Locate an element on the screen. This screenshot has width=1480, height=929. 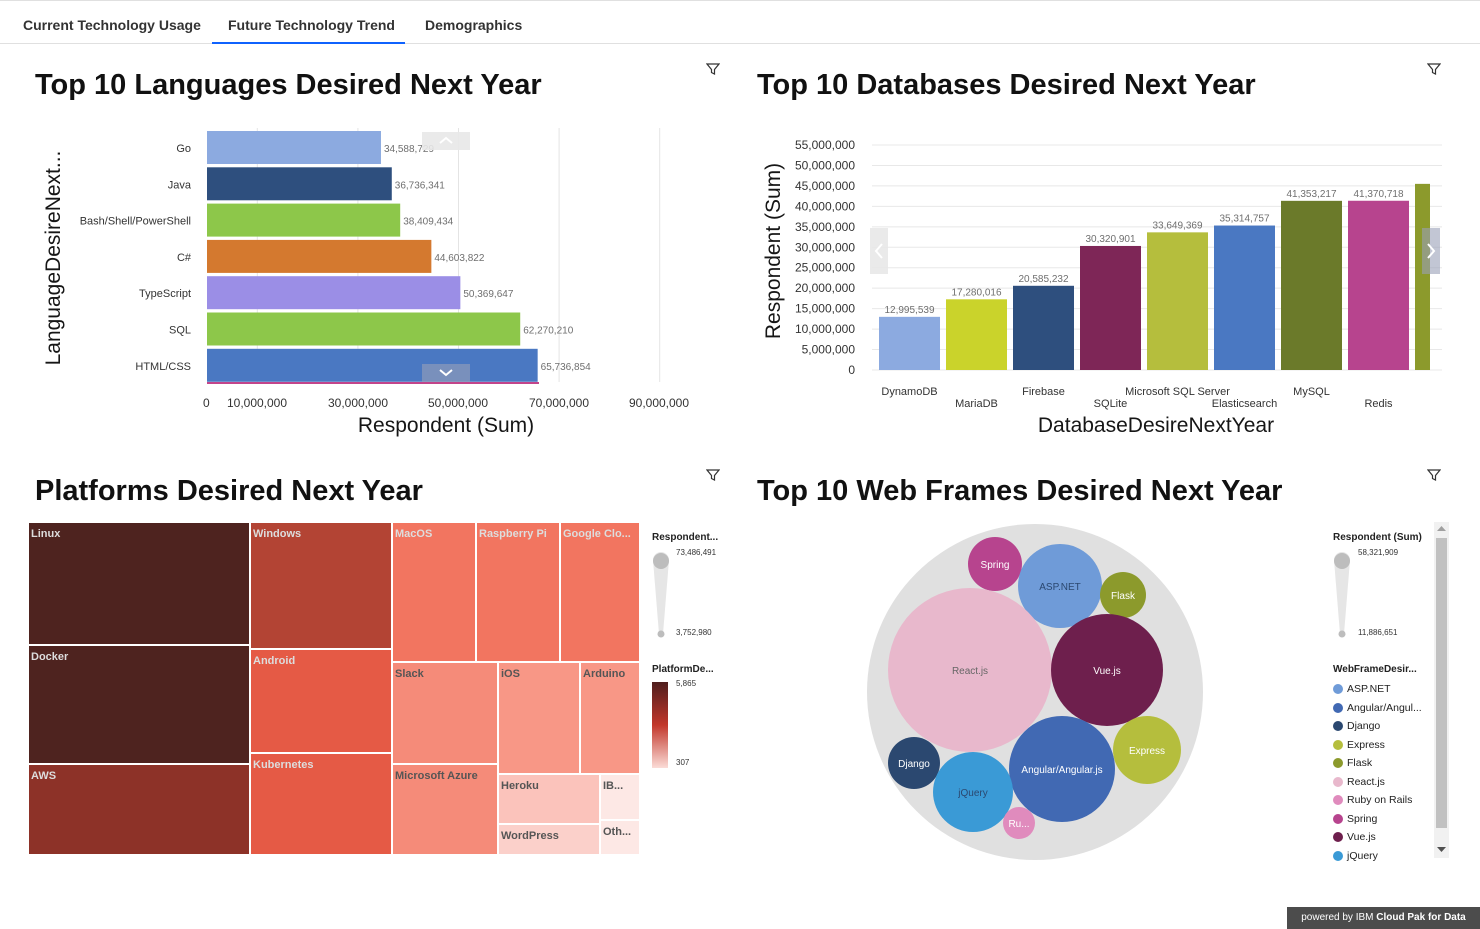
scroll-left-button is located at coordinates (879, 251).